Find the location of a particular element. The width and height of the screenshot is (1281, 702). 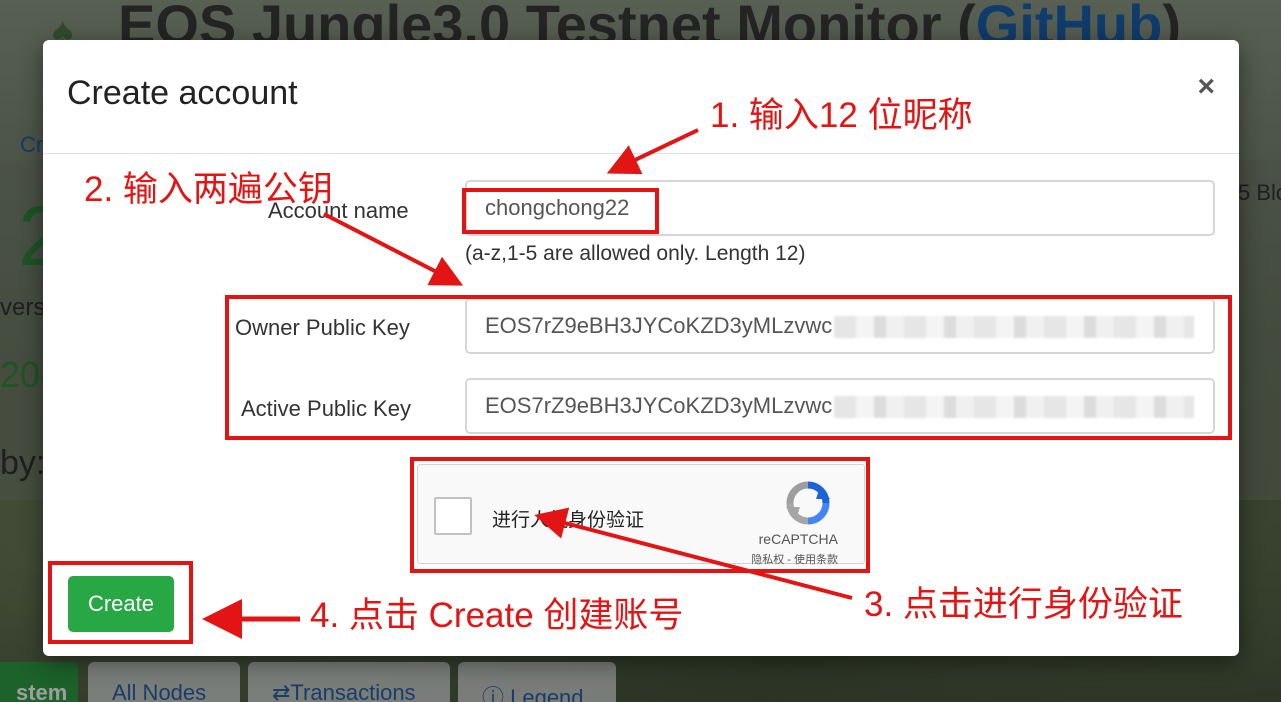

annotation-step1: 1. 输入12 位昵称 is located at coordinates (841, 115).